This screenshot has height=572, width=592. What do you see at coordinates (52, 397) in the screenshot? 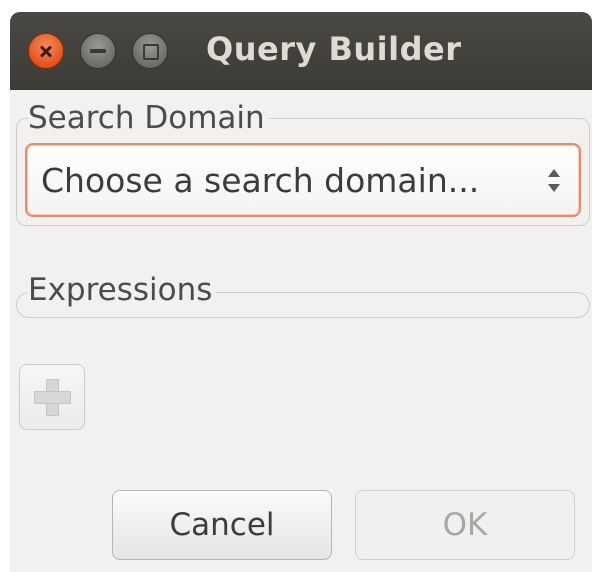
I see `add-expression-button` at bounding box center [52, 397].